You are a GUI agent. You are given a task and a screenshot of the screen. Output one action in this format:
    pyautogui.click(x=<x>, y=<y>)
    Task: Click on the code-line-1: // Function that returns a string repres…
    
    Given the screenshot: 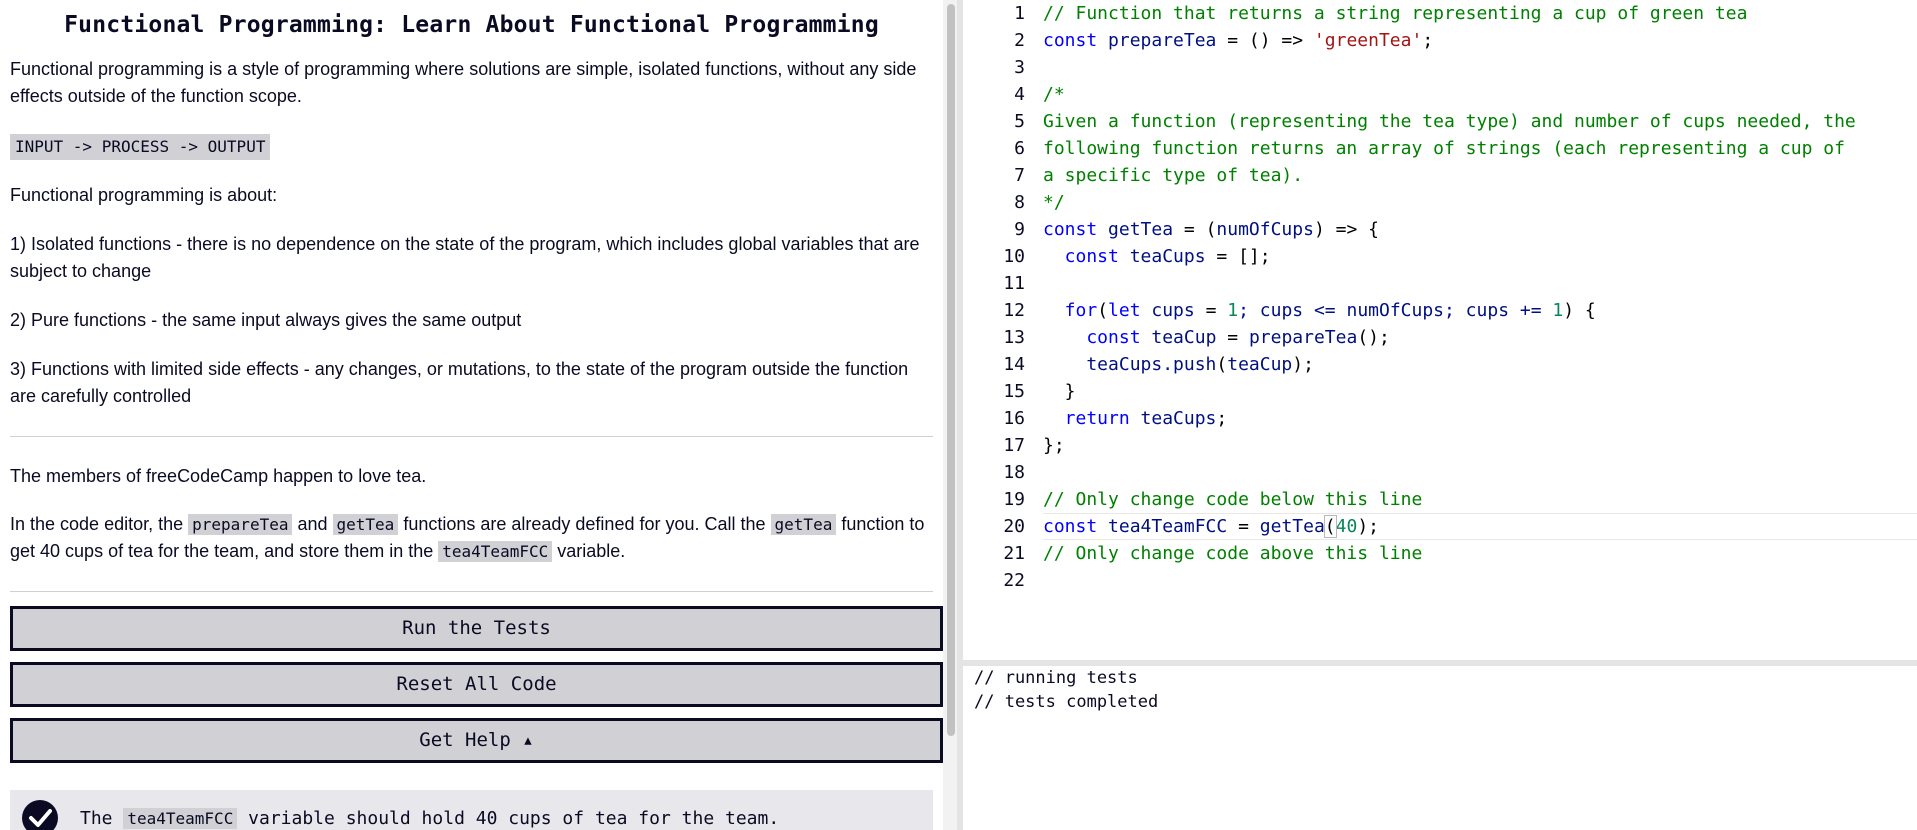 What is the action you would take?
    pyautogui.click(x=1480, y=13)
    